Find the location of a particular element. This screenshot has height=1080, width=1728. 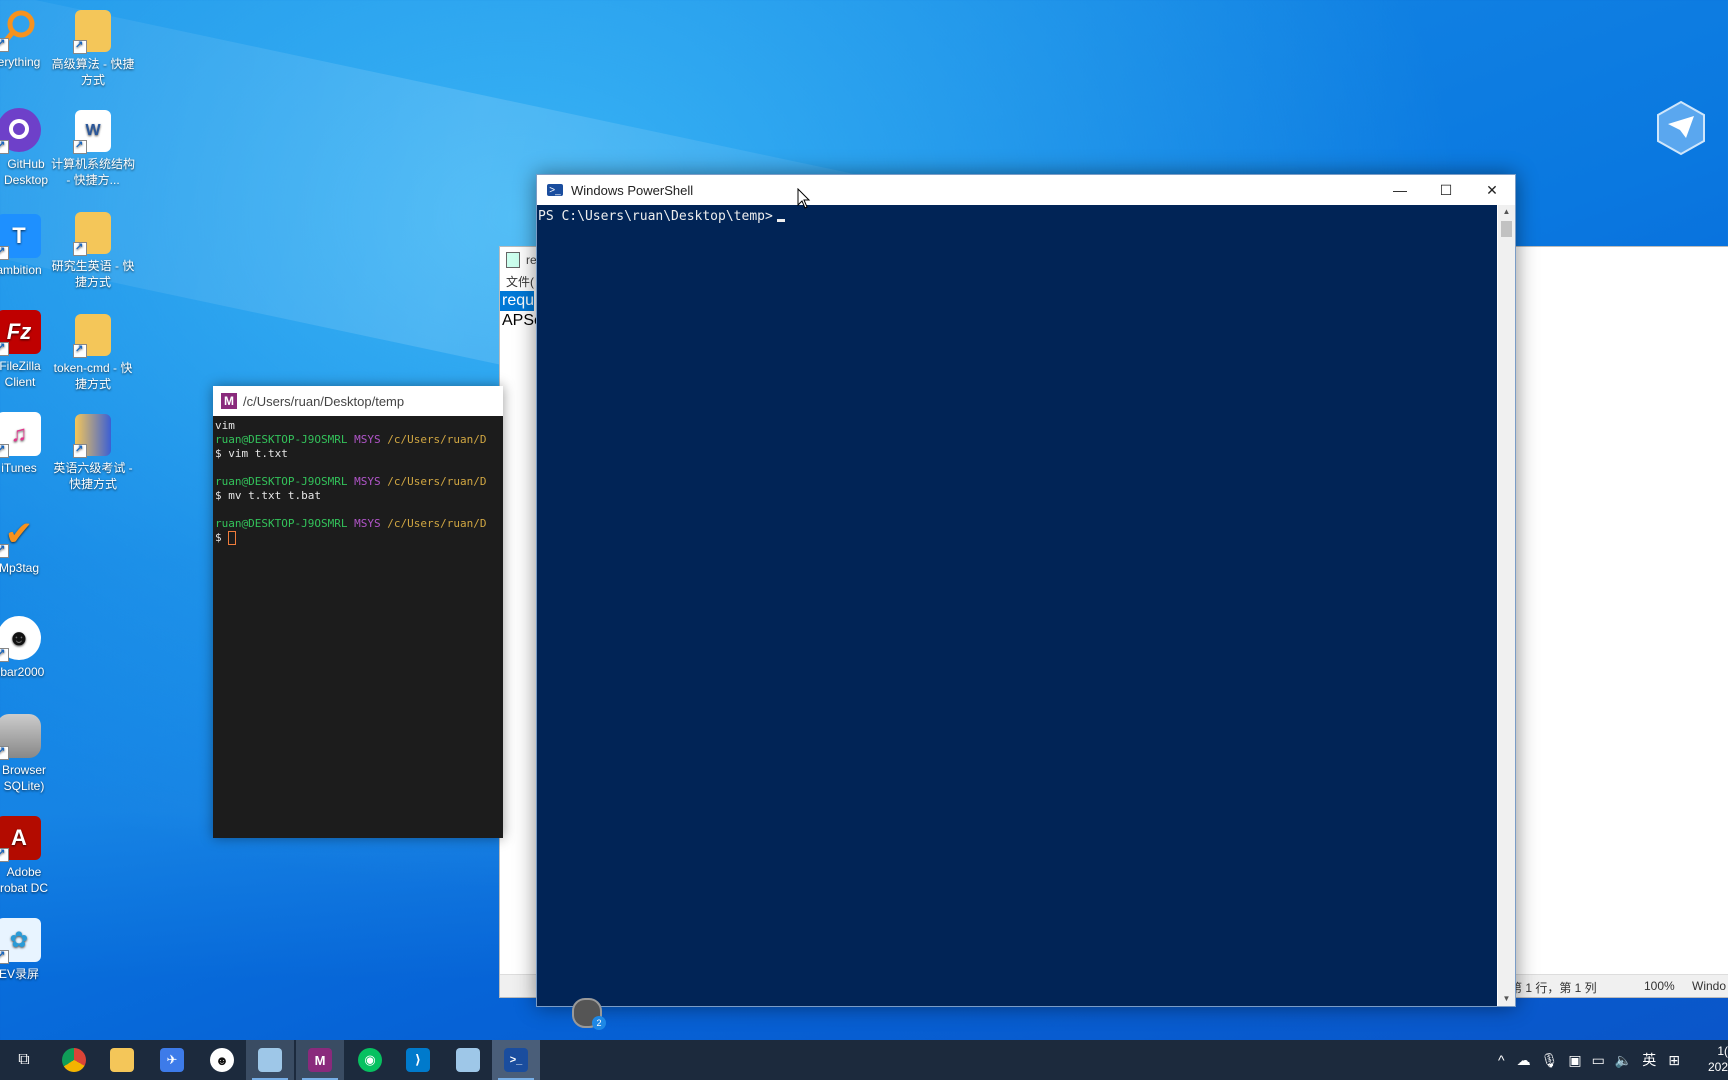

powershell-title: Windows PowerShell is located at coordinates (632, 190).